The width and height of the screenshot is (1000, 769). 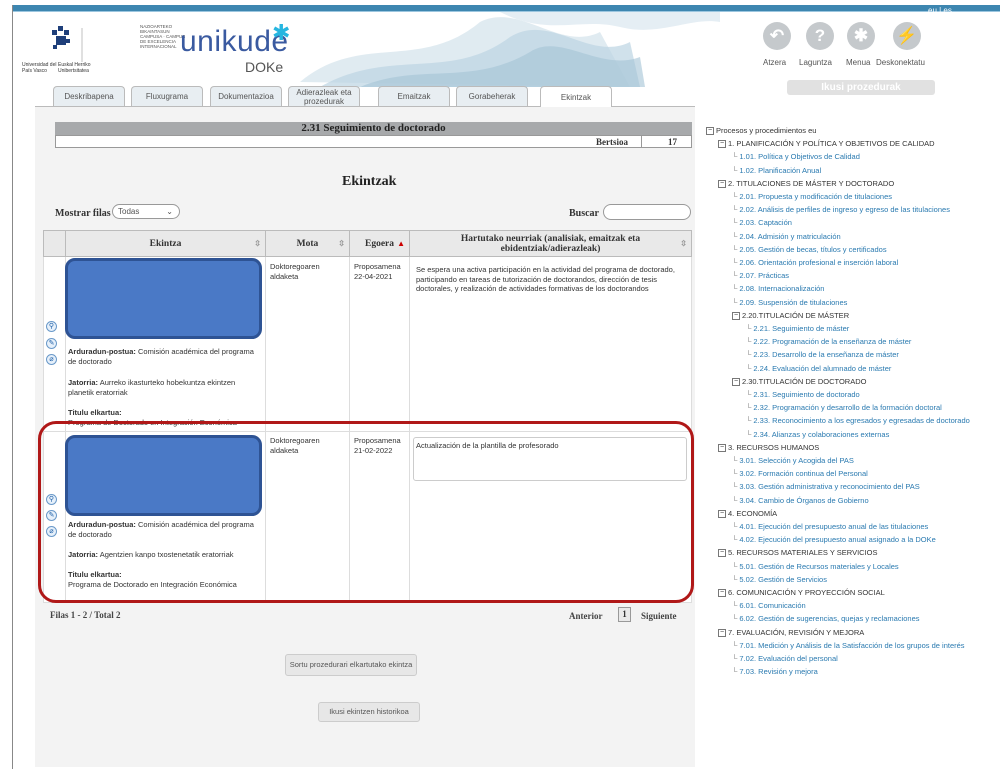 I want to click on tree-group: −2.30.TITULACIÓN DE DOCTORADO, so click(x=799, y=382).